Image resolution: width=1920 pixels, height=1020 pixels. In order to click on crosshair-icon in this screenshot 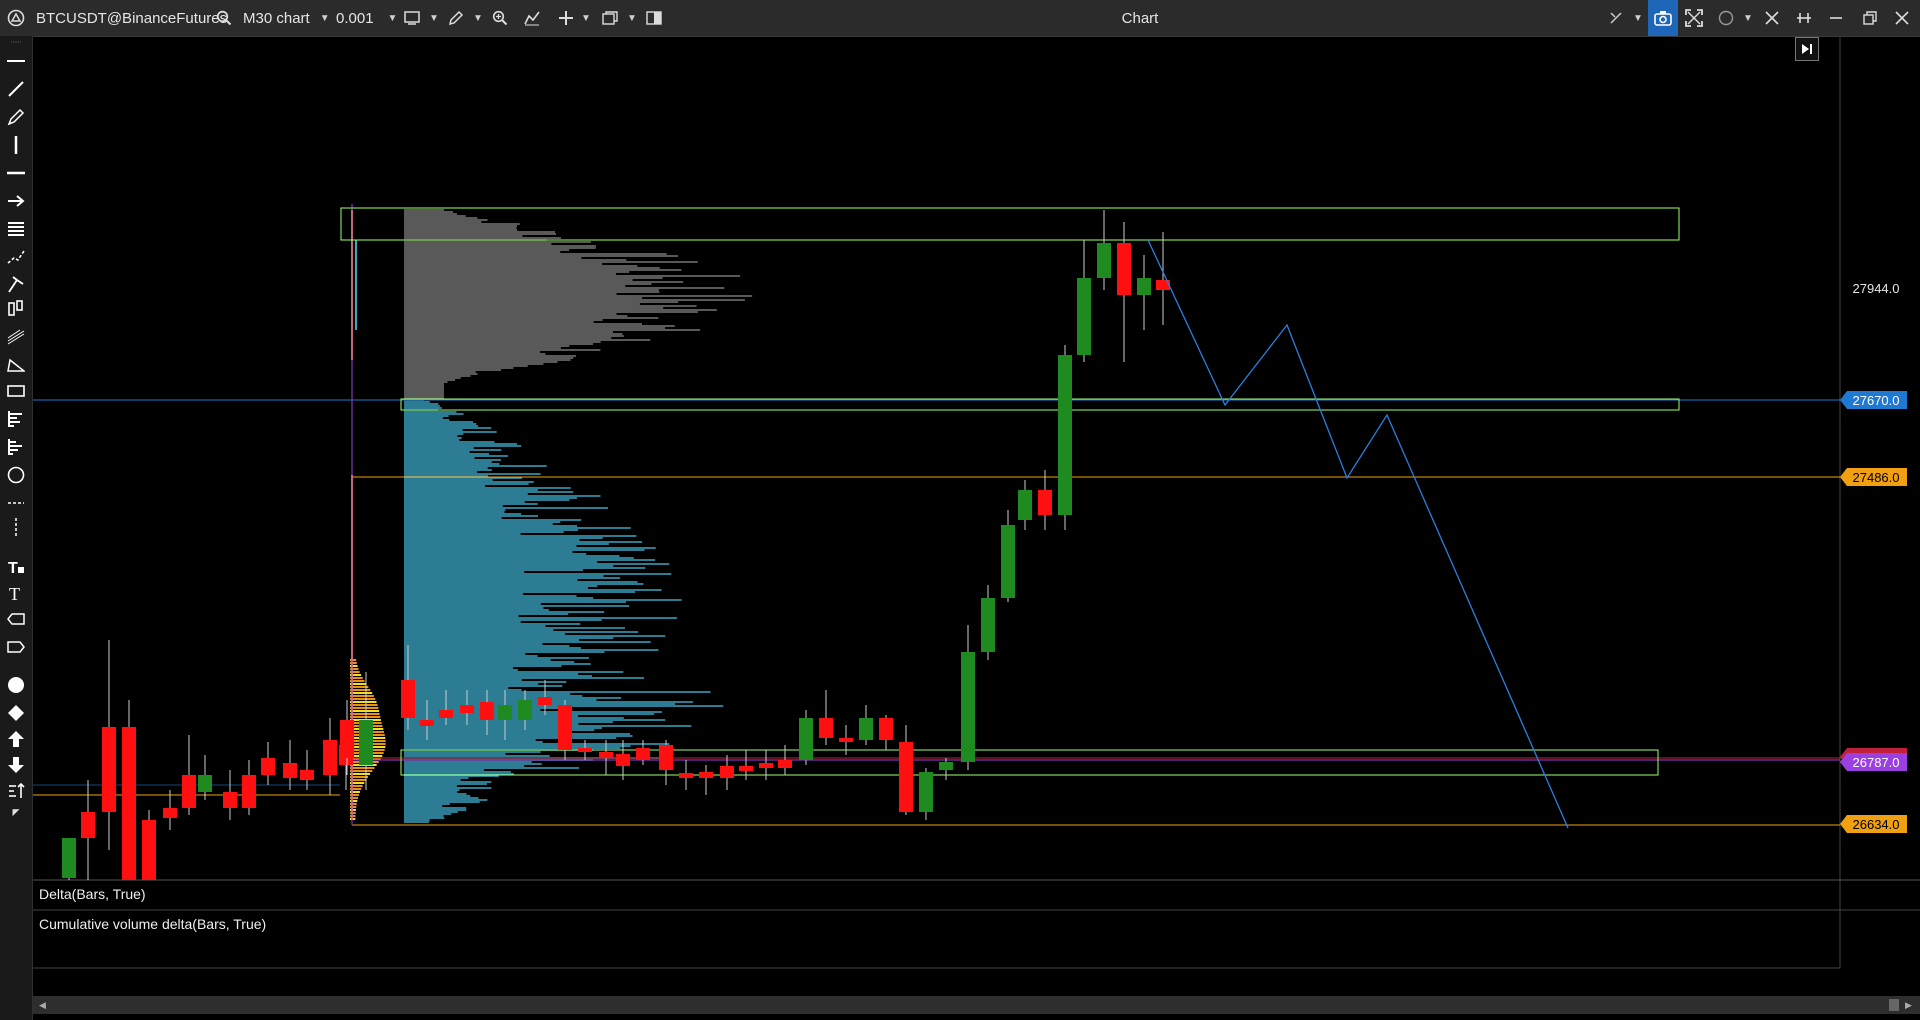, I will do `click(566, 18)`.